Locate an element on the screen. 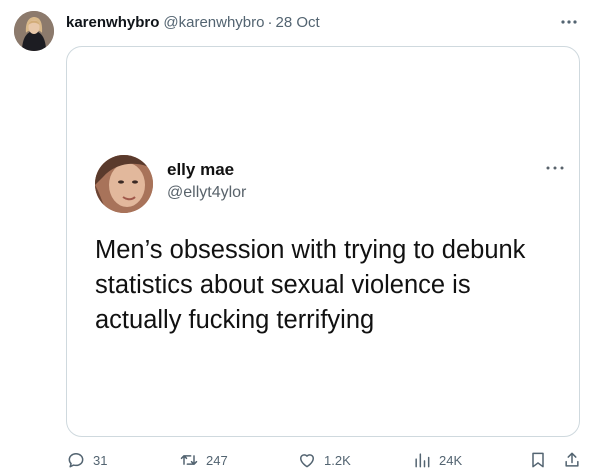 The width and height of the screenshot is (591, 473). reply-button: 31 is located at coordinates (86, 460).